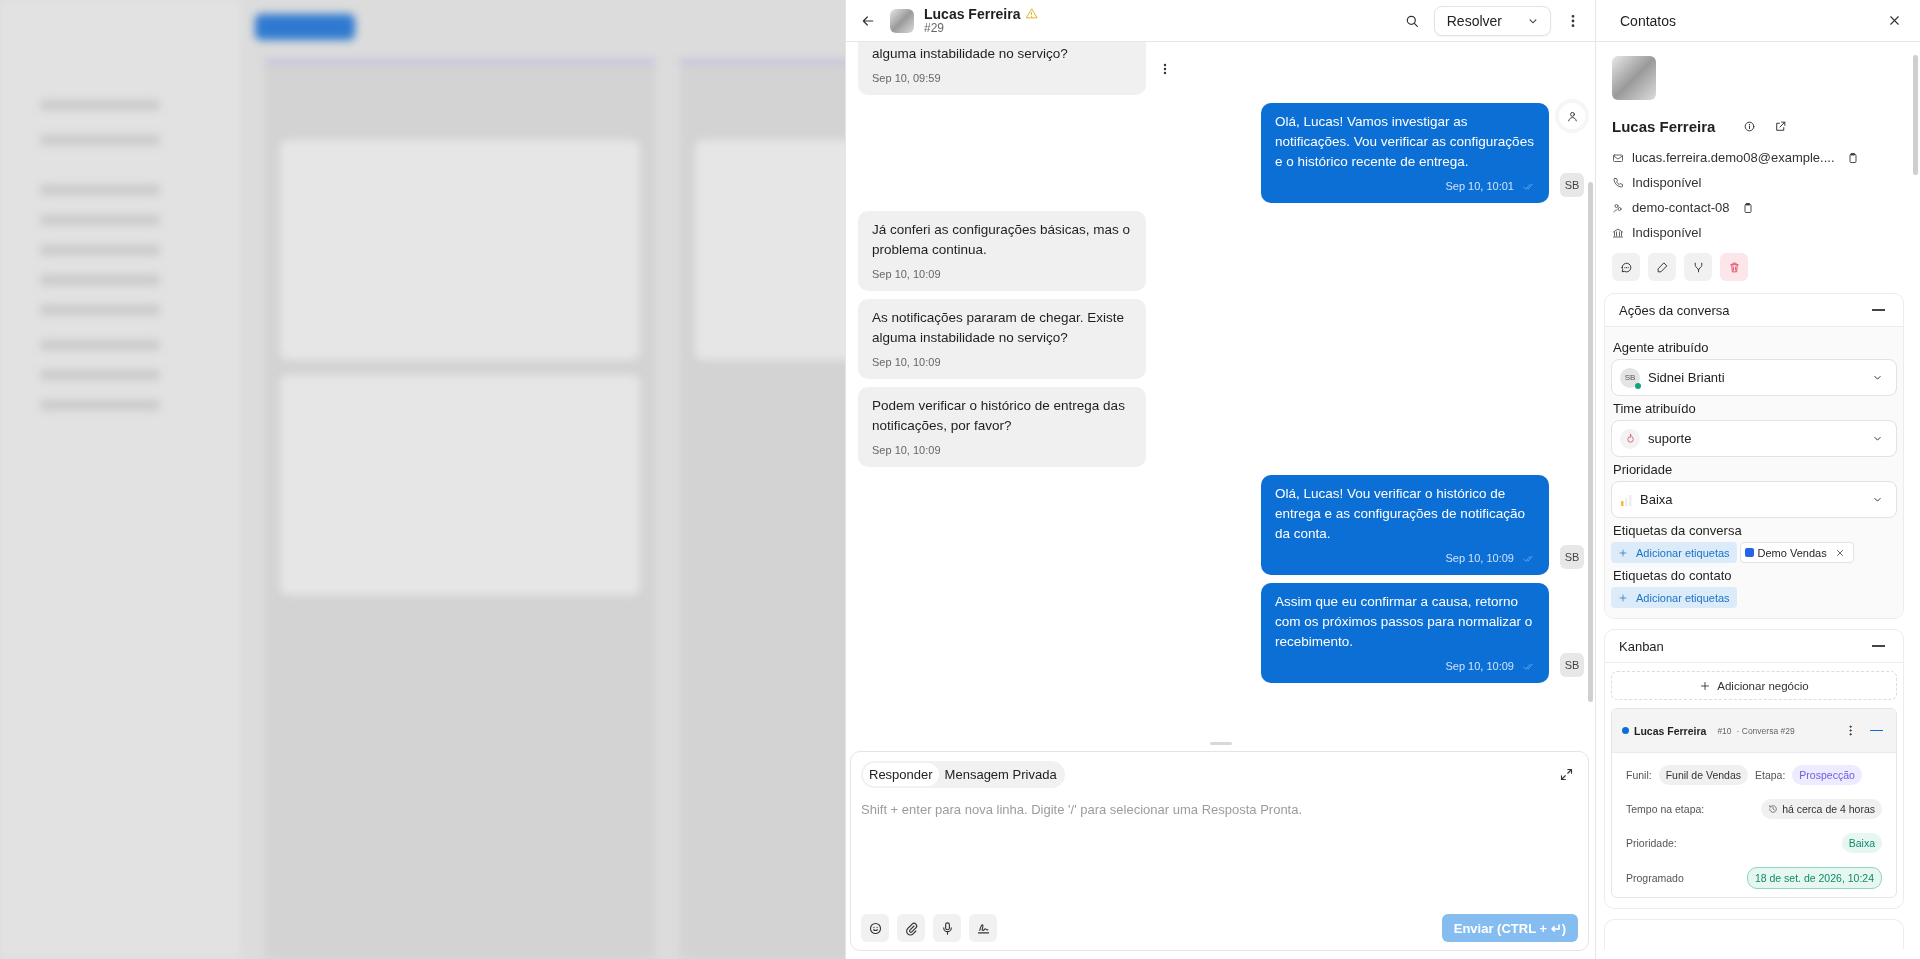 The width and height of the screenshot is (1920, 959). What do you see at coordinates (1724, 730) in the screenshot?
I see `deal-number: #10` at bounding box center [1724, 730].